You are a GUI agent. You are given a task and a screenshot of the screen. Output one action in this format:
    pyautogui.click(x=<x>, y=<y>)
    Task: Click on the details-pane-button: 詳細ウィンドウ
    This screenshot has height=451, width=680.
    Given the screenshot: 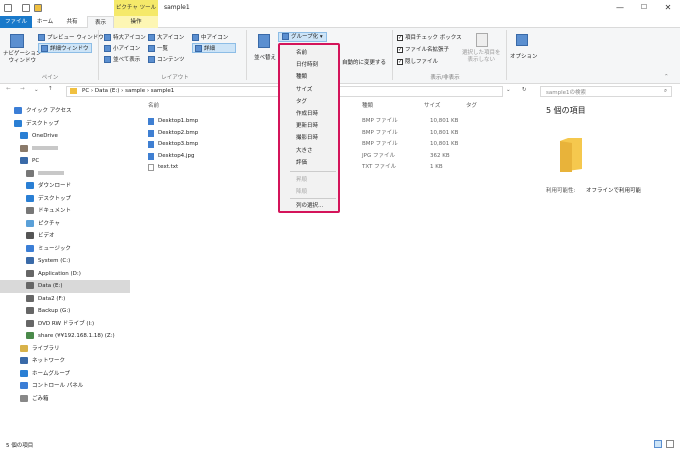 What is the action you would take?
    pyautogui.click(x=65, y=48)
    